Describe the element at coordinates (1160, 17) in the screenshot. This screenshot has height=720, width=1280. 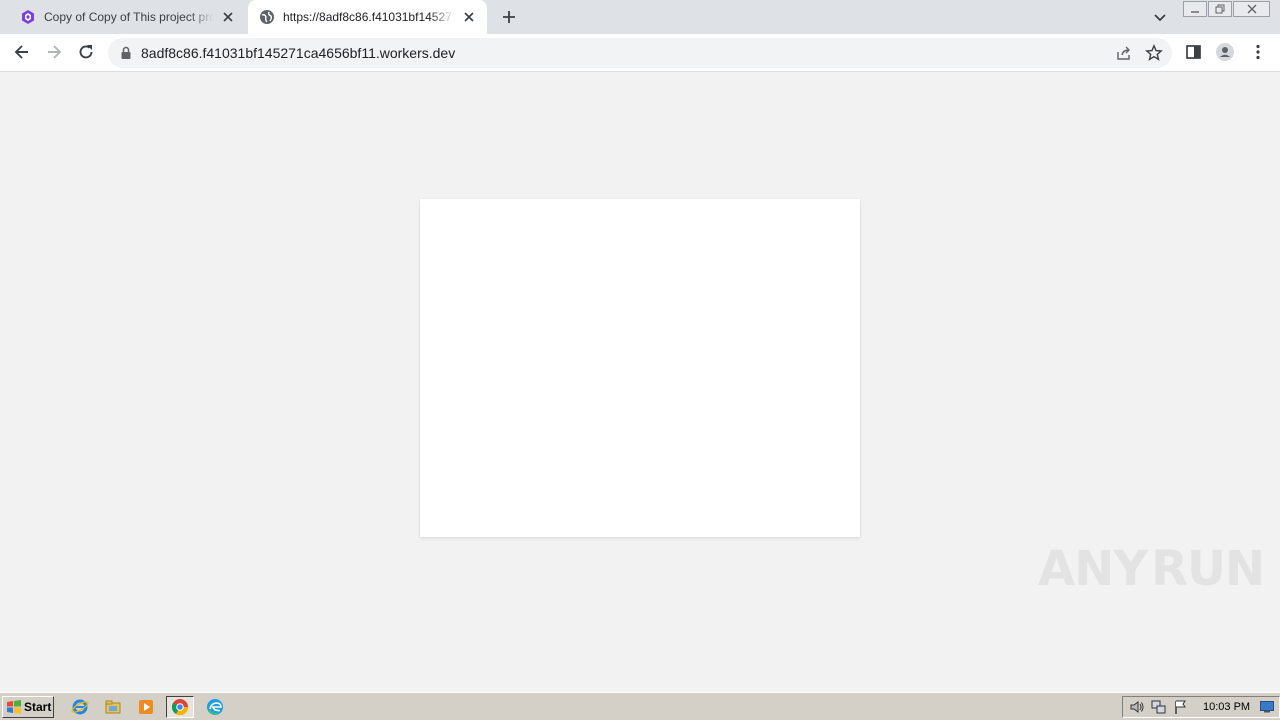
I see `chevron-down-icon` at that location.